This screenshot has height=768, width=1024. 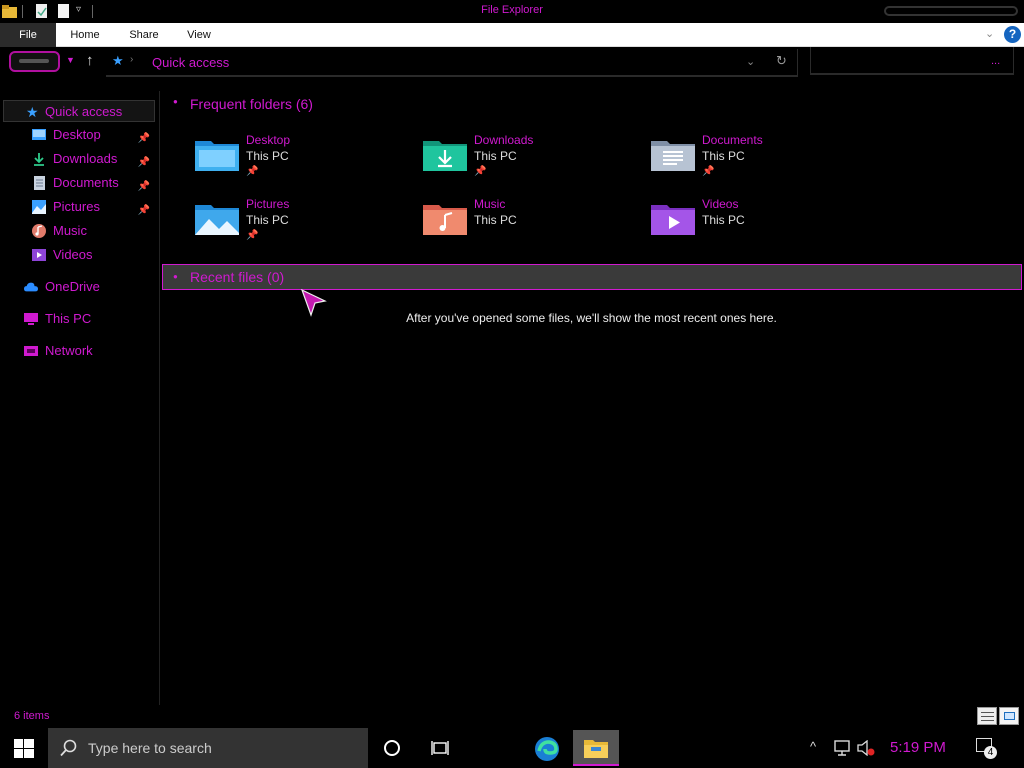 What do you see at coordinates (512, 35) in the screenshot?
I see `ribbon-tabs: File Home Share View ⌄ ?` at bounding box center [512, 35].